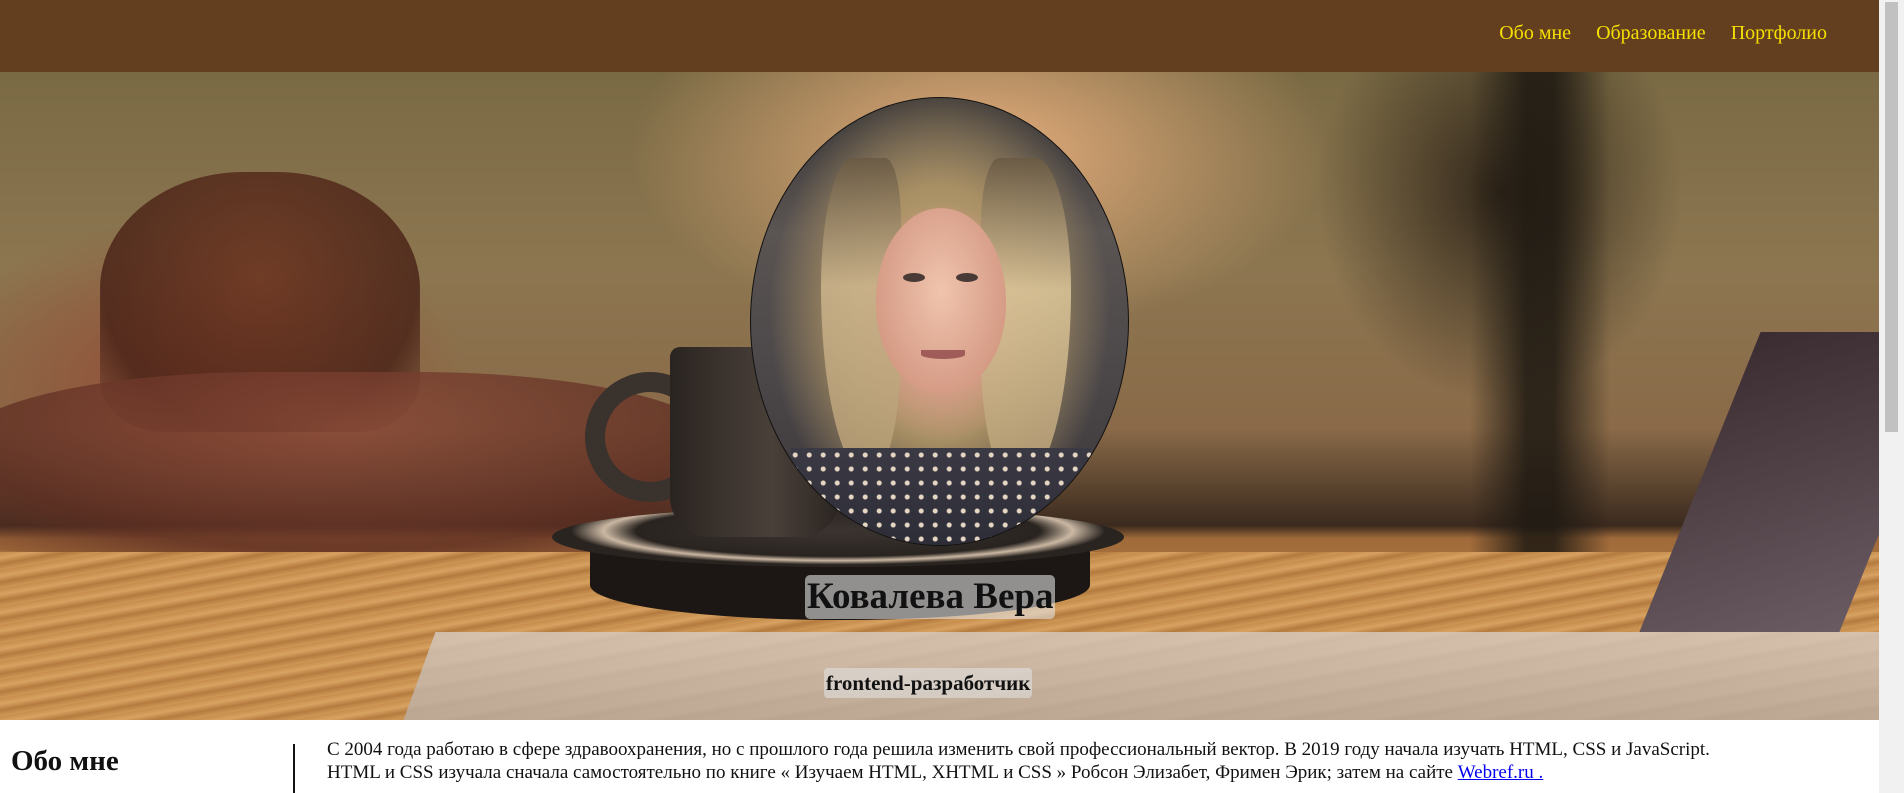 The image size is (1904, 793). Describe the element at coordinates (914, 277) in the screenshot. I see `avatar-eye-left` at that location.